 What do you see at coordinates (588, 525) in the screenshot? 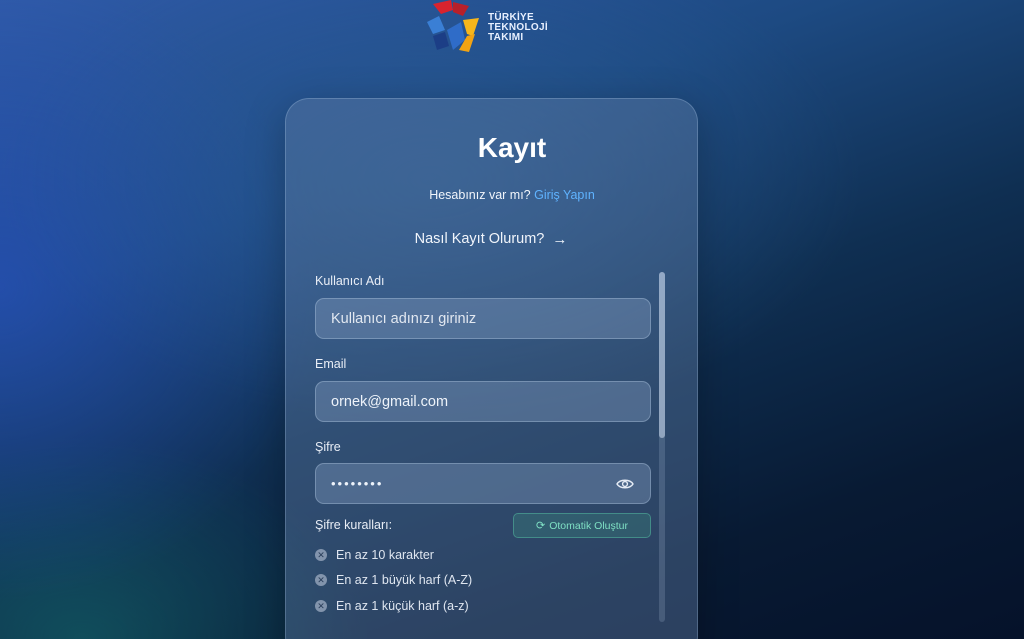
I see `auto-generate-label: Otomatik Oluştur` at bounding box center [588, 525].